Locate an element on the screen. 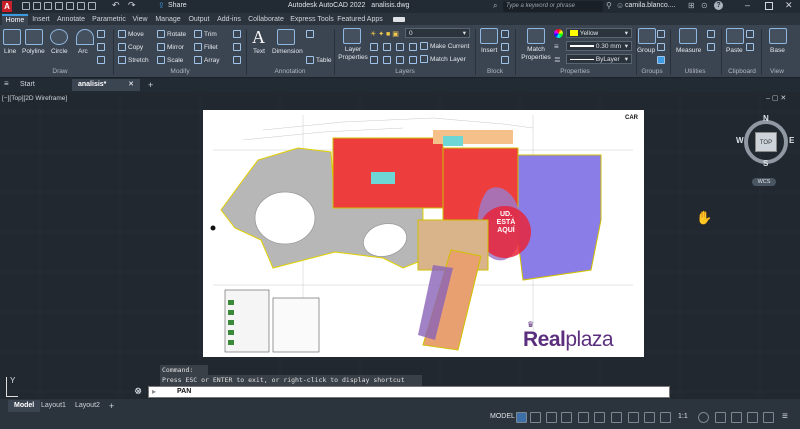 The height and width of the screenshot is (429, 800). base-button: Base is located at coordinates (777, 50).